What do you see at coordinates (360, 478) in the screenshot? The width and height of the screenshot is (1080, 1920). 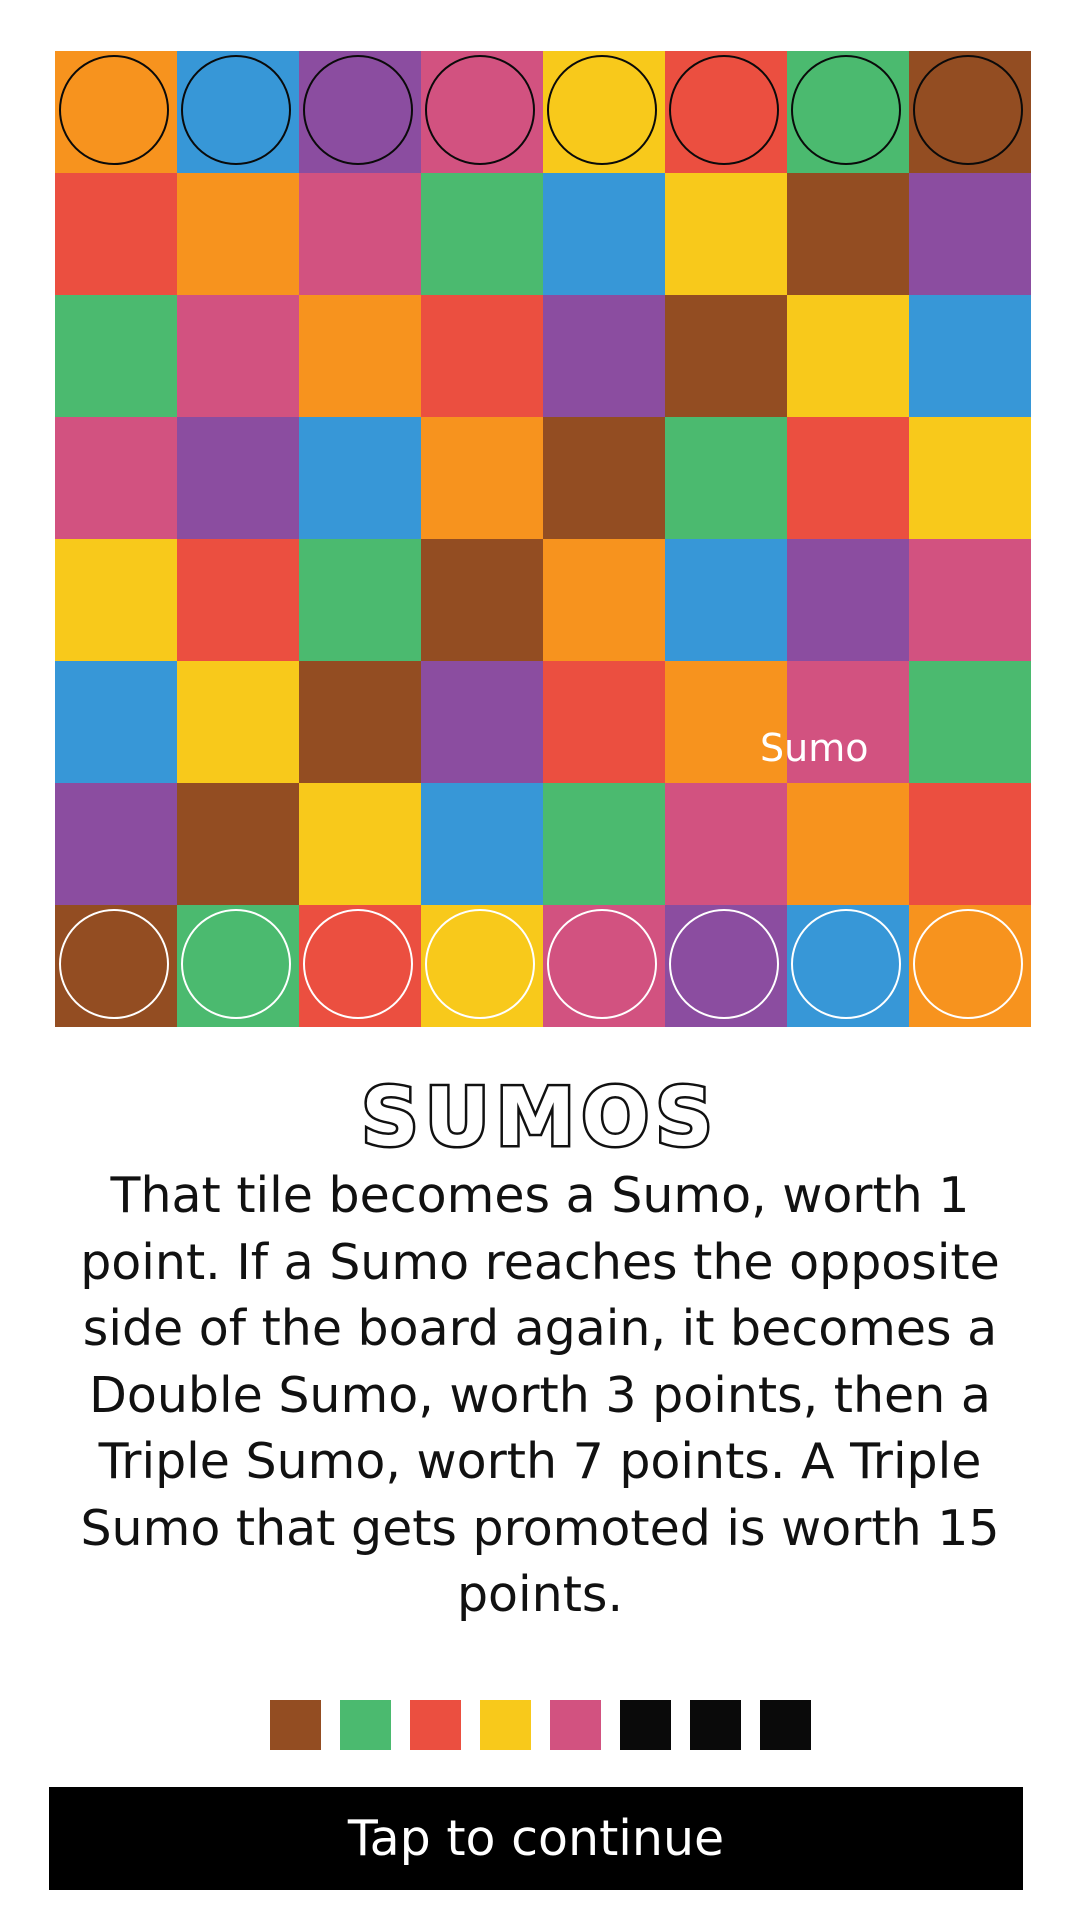 I see `board-tile-r3-c2` at bounding box center [360, 478].